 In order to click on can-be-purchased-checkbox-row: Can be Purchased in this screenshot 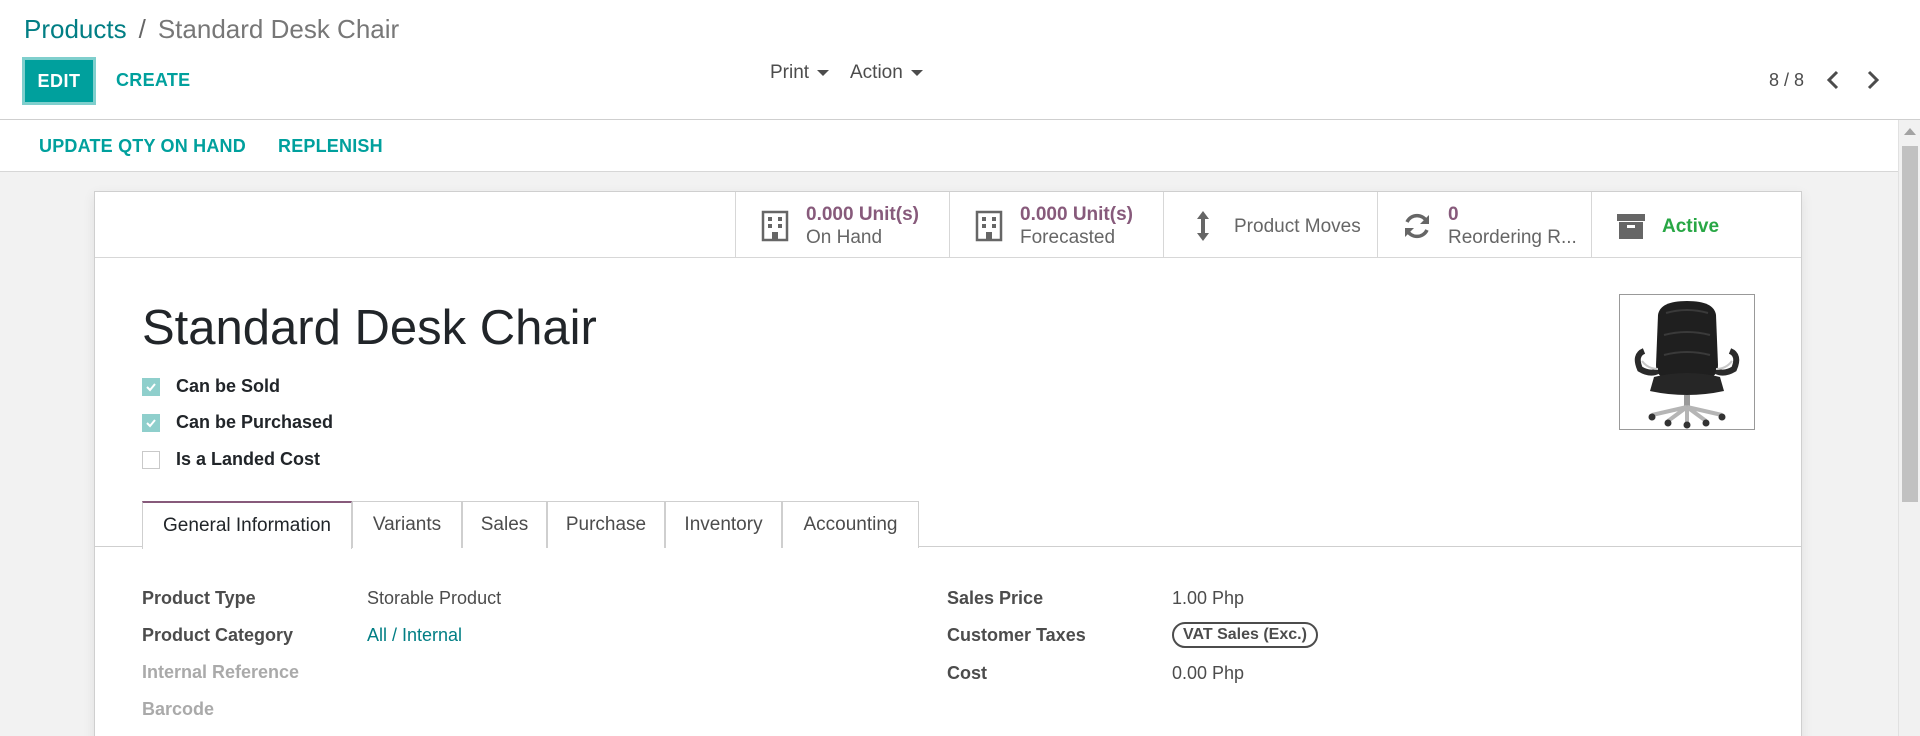, I will do `click(237, 422)`.